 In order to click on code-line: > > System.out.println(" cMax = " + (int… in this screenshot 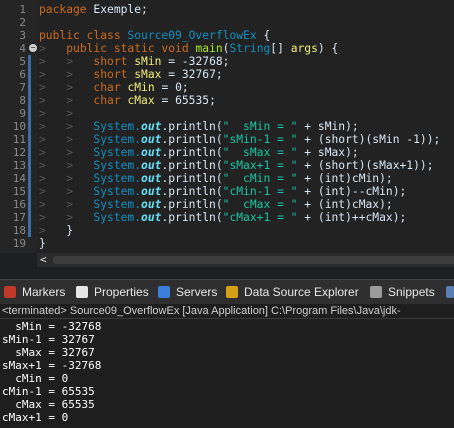, I will do `click(216, 204)`.